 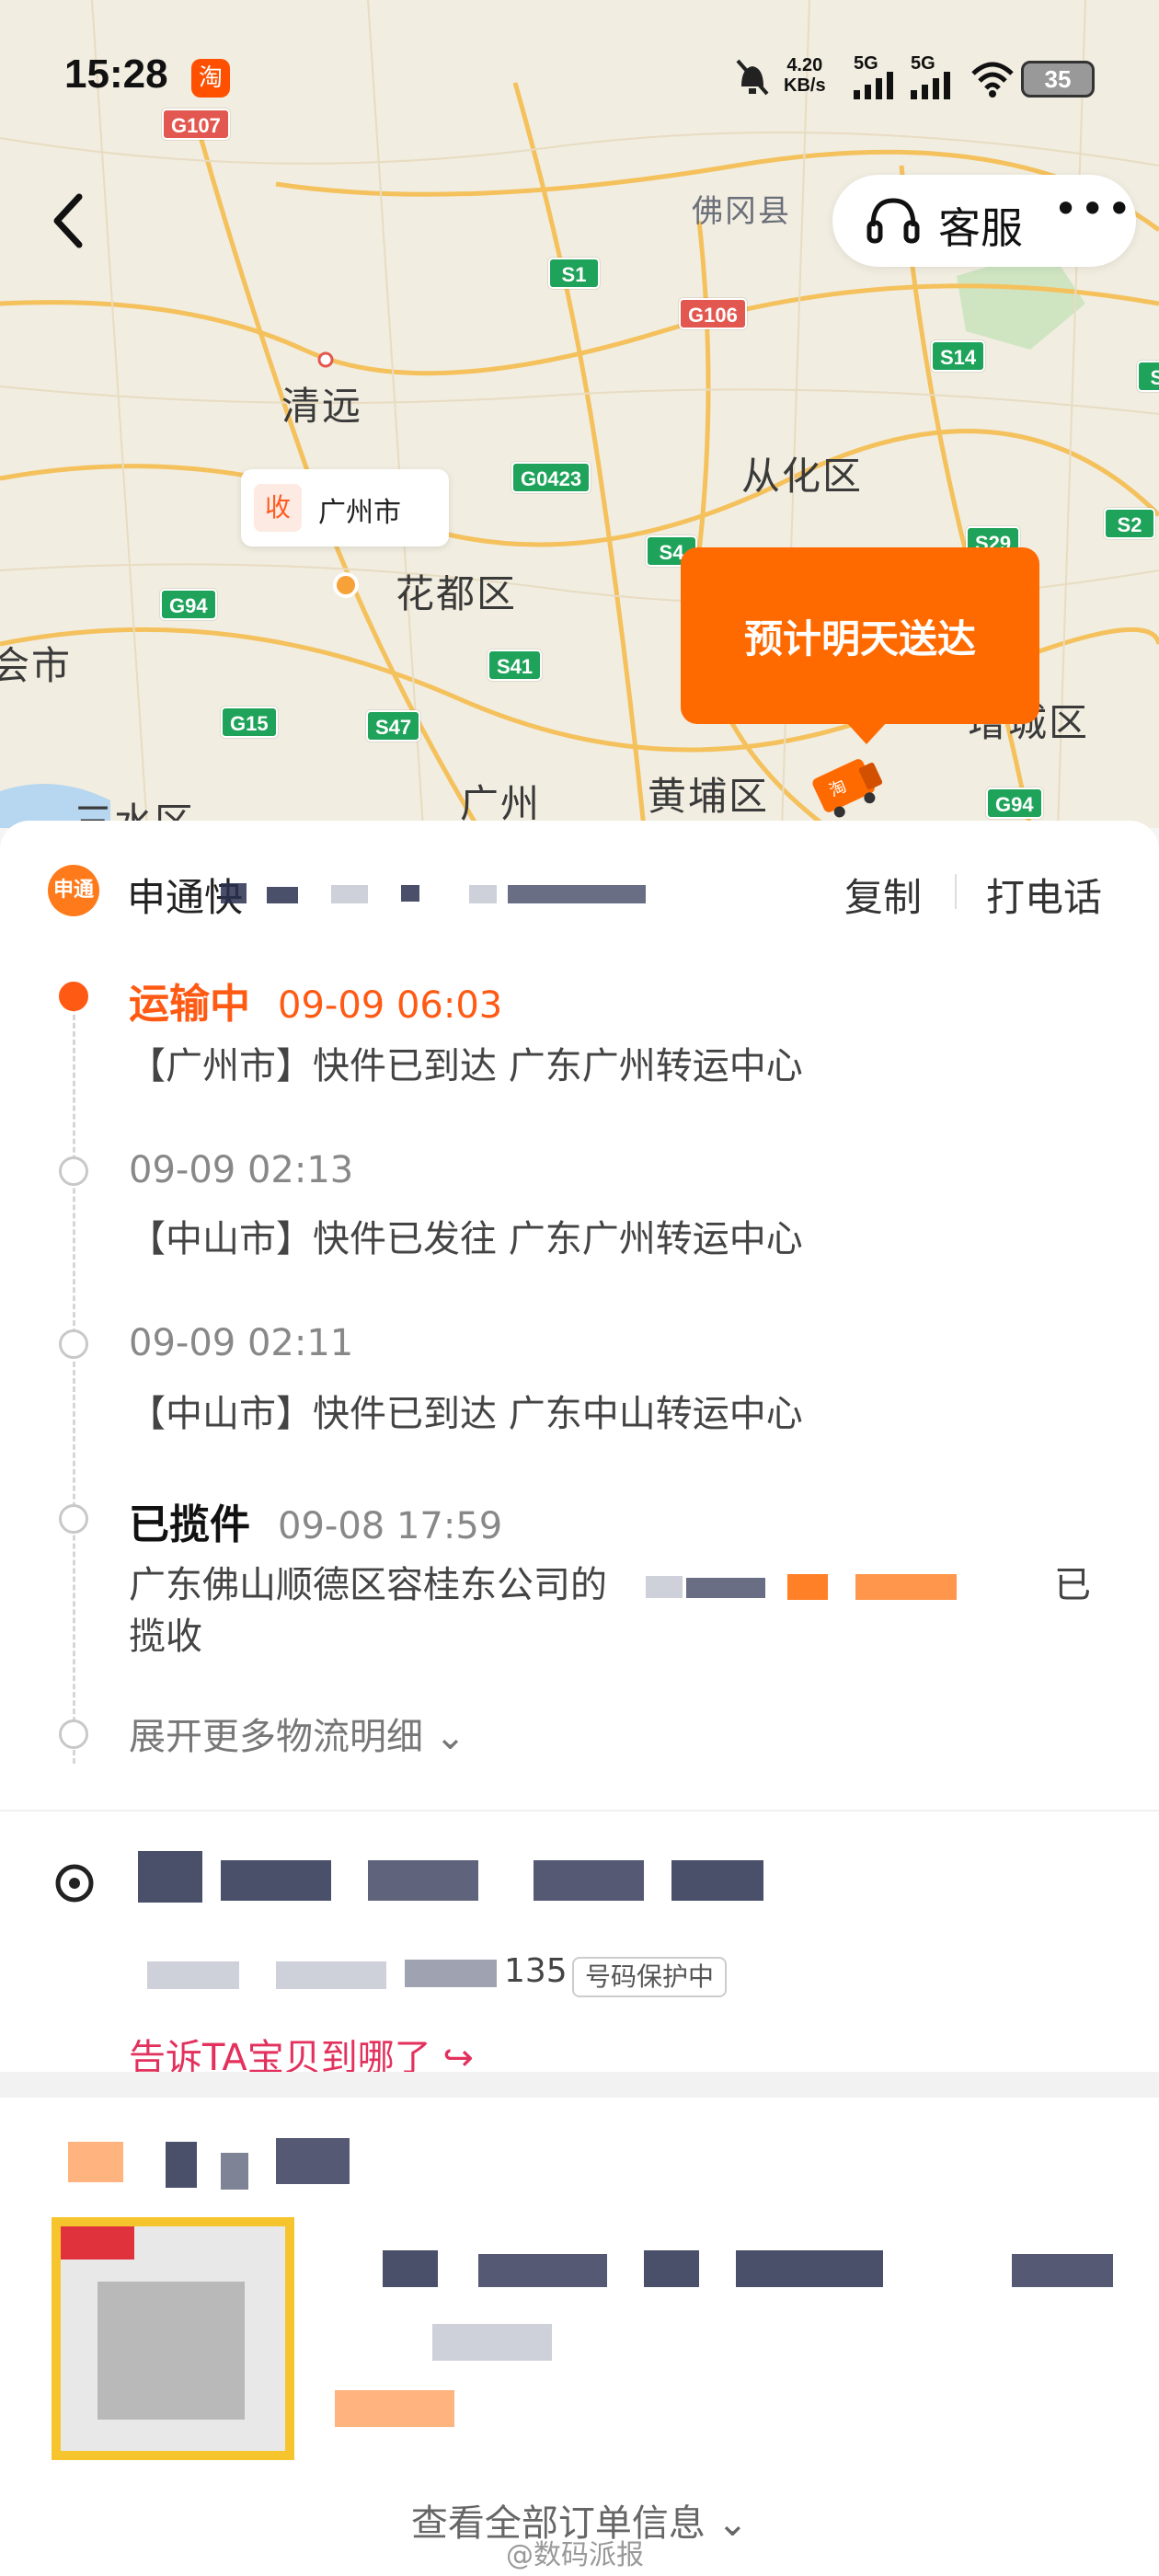 I want to click on road-shield: S41, so click(x=515, y=665).